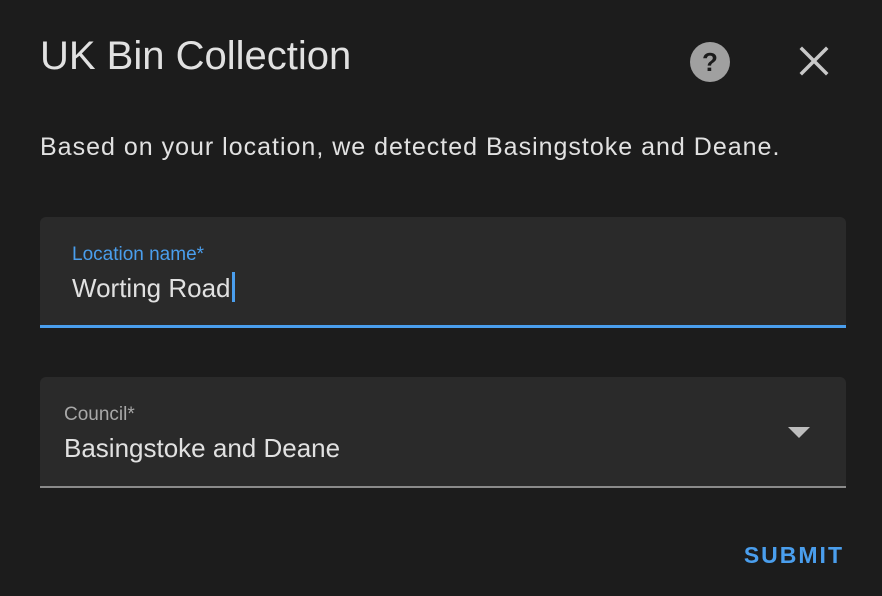 Image resolution: width=882 pixels, height=596 pixels. I want to click on dialog-title: UK Bin Collection, so click(196, 56).